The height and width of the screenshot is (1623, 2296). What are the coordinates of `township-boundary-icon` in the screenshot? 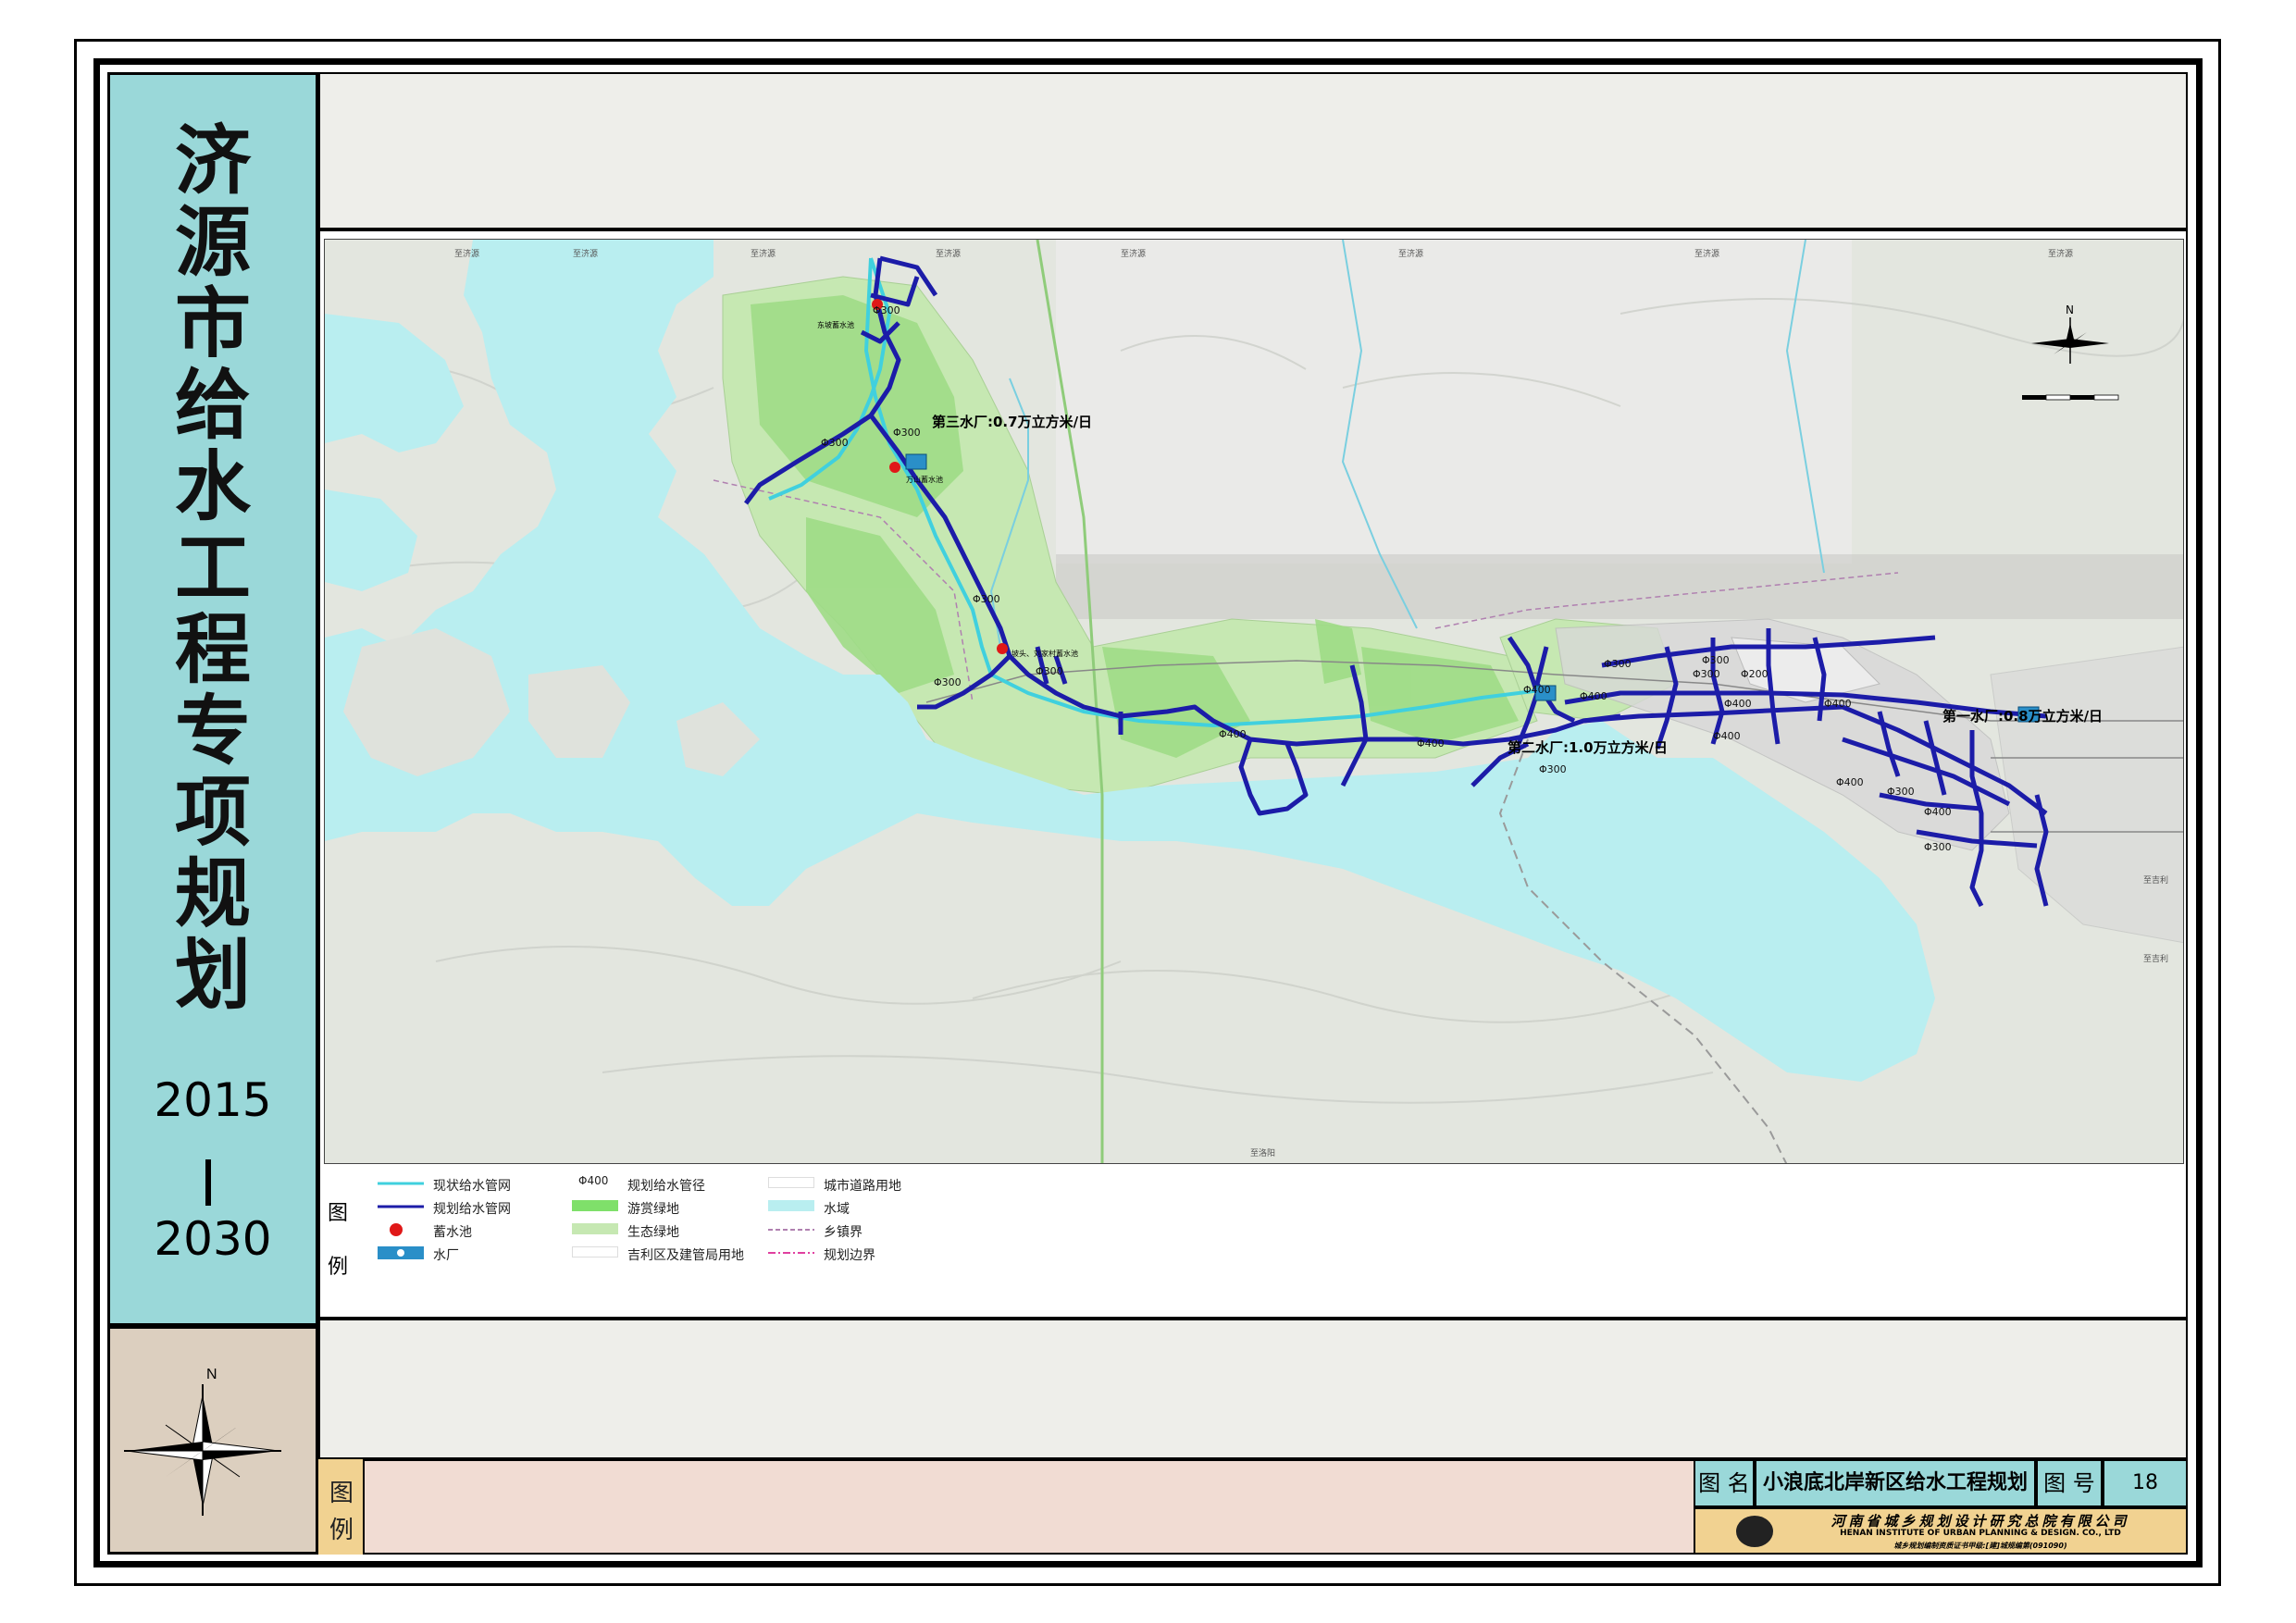 It's located at (791, 1230).